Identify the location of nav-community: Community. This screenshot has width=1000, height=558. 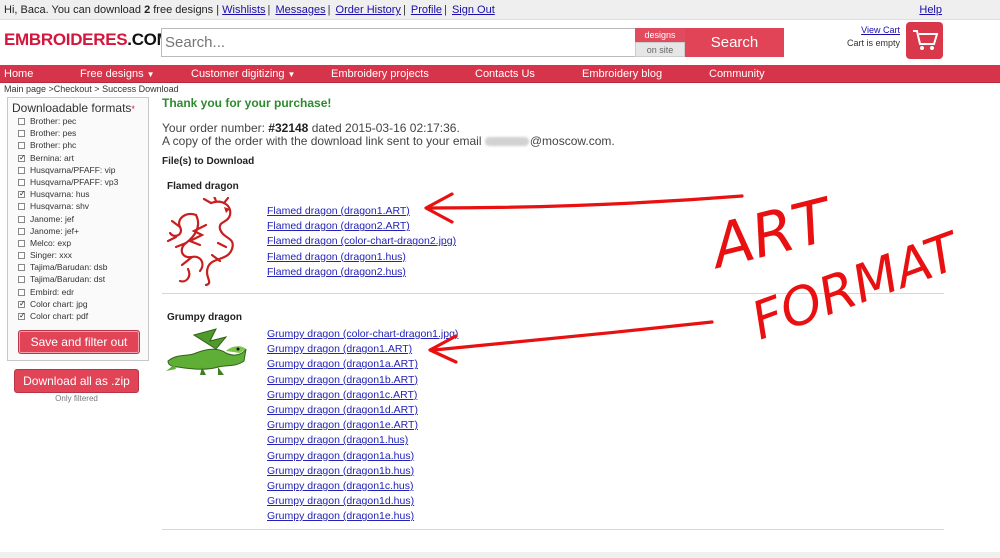
(737, 74).